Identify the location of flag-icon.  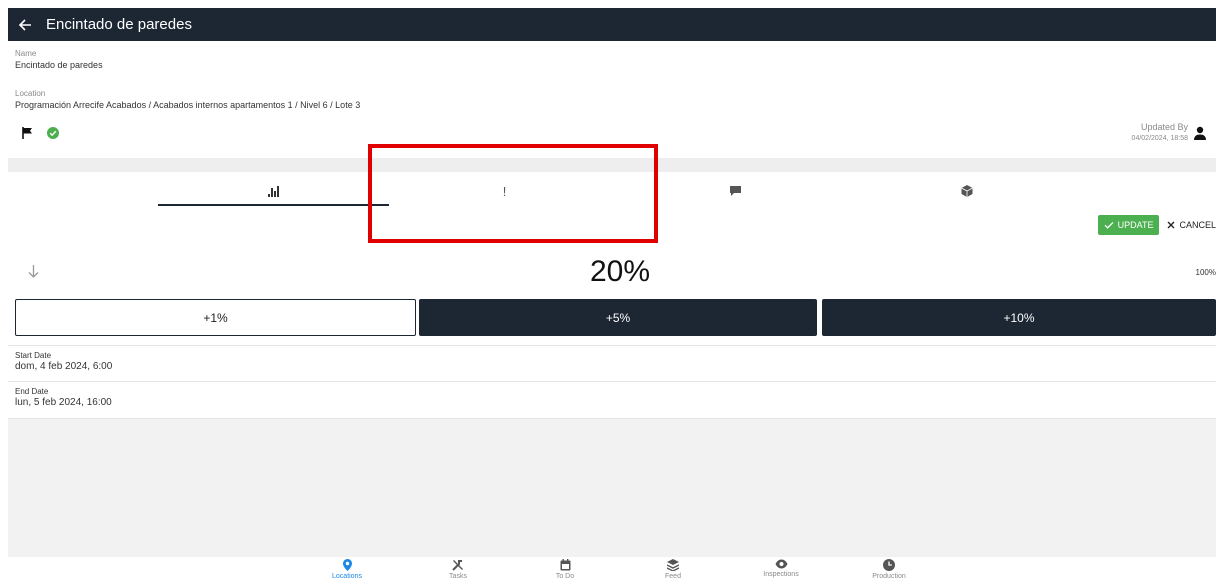
(27, 133).